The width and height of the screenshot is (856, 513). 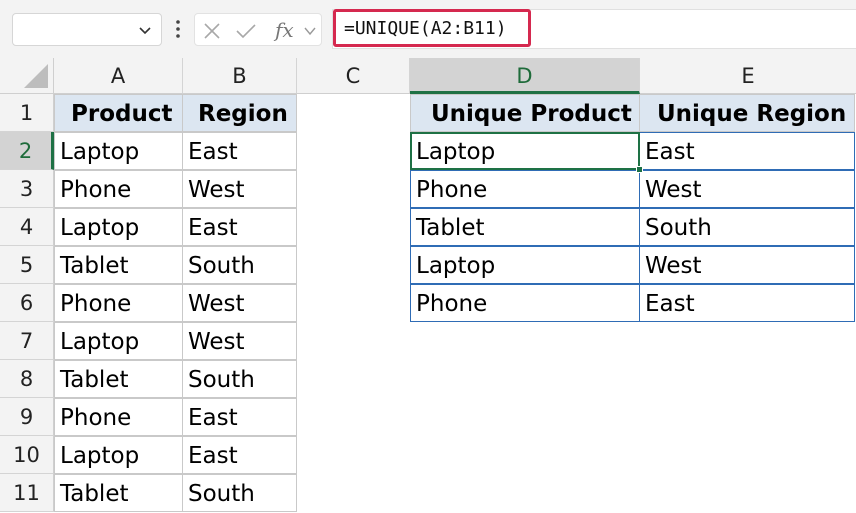 I want to click on formula-bar: fx =UNIQUE(A2:B11), so click(x=428, y=29).